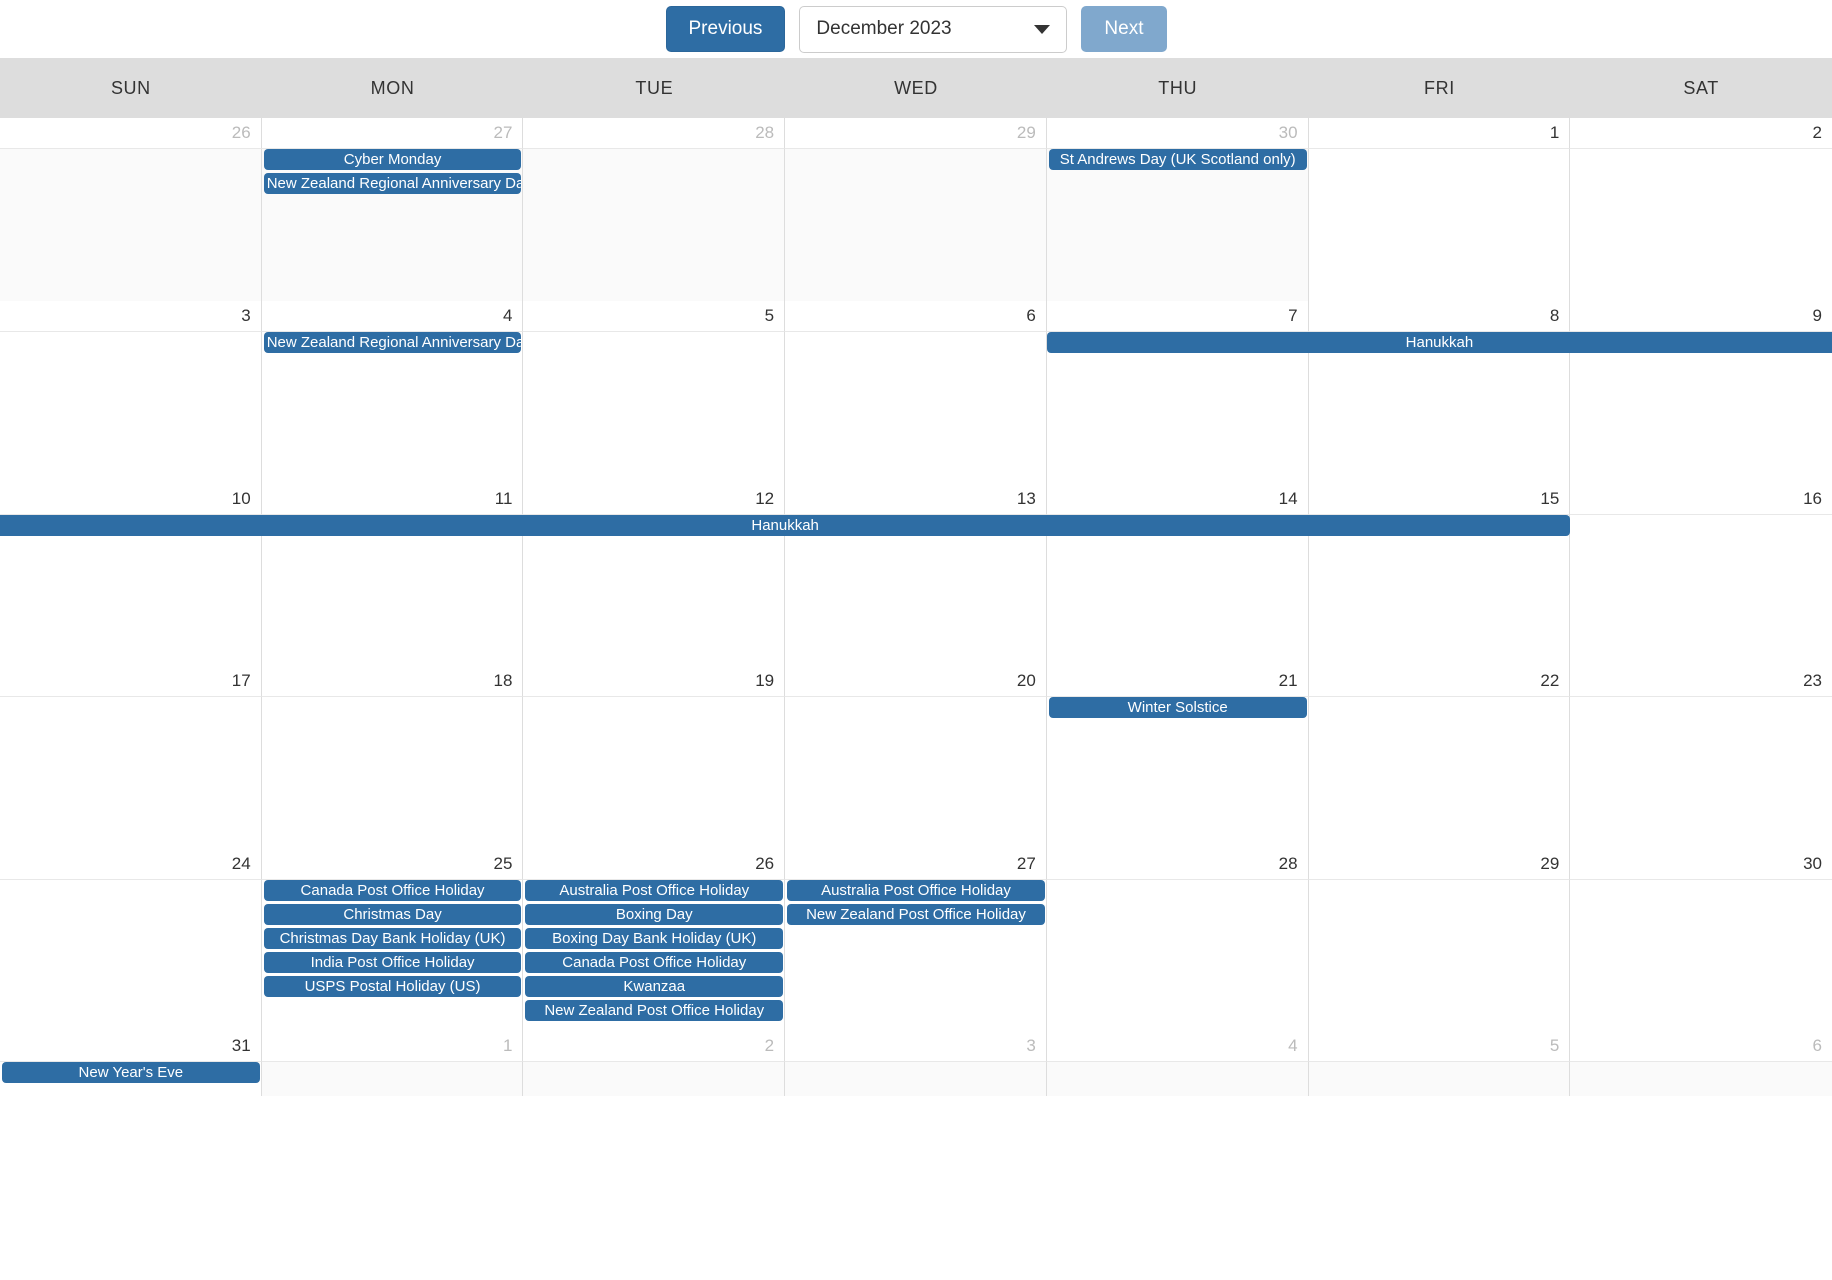 Image resolution: width=1832 pixels, height=1280 pixels. Describe the element at coordinates (916, 499) in the screenshot. I see `day-number: 13` at that location.